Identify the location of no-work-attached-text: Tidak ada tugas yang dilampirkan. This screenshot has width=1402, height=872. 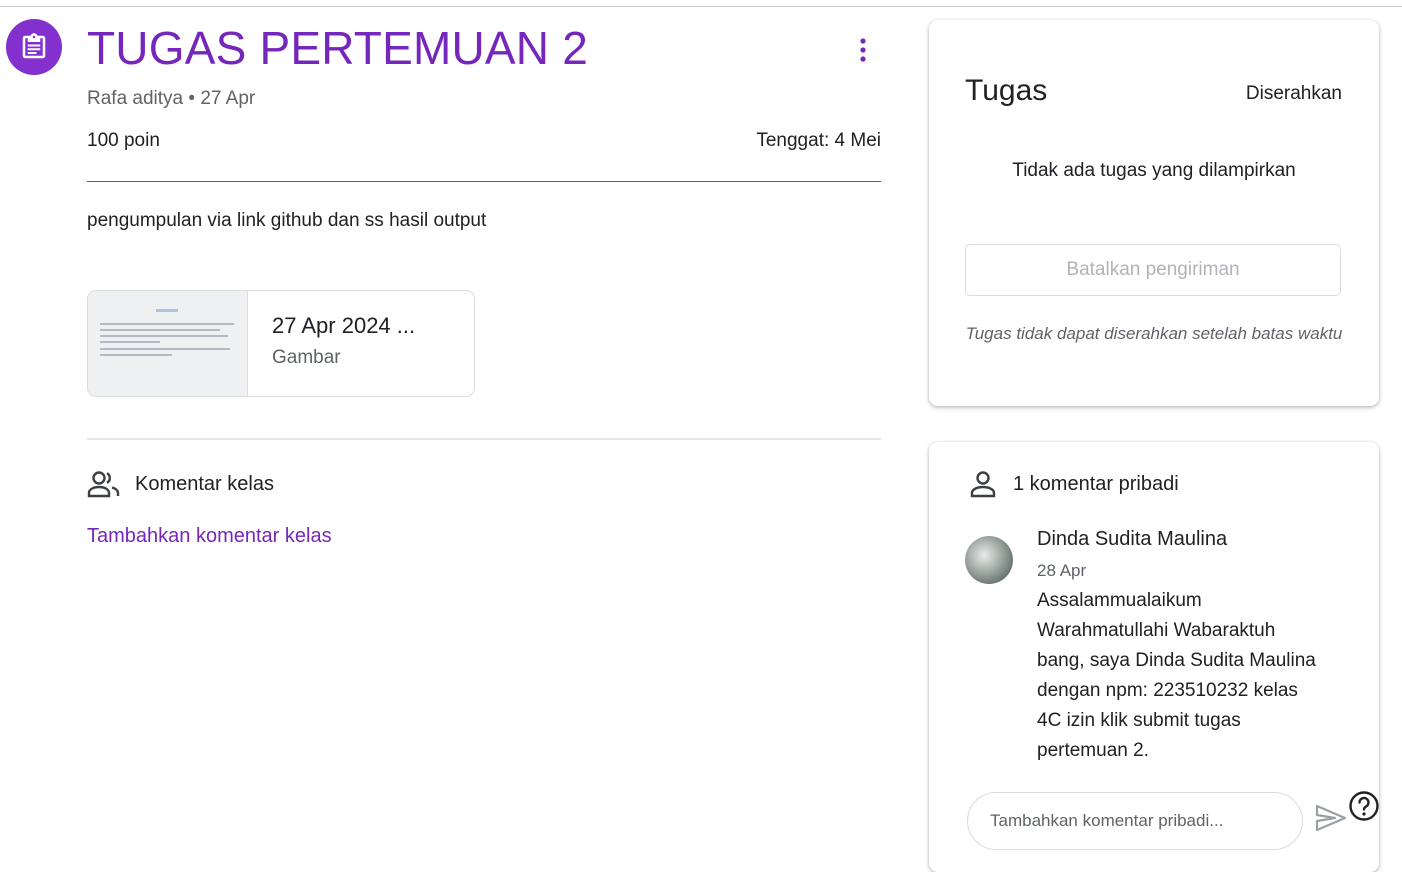
(1154, 170).